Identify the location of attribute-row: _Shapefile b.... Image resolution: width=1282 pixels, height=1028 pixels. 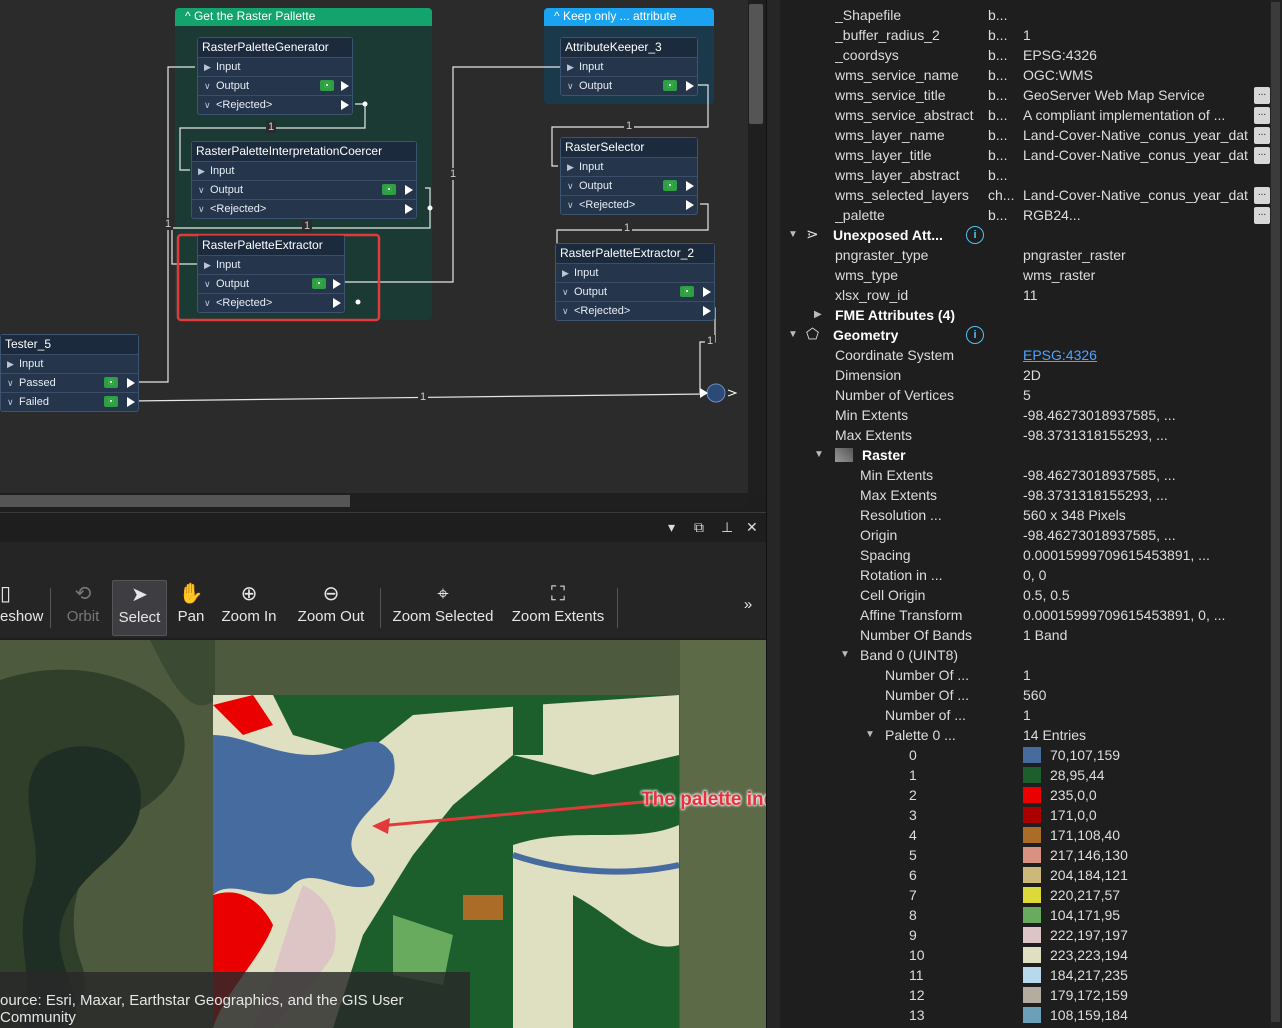
(1025, 15).